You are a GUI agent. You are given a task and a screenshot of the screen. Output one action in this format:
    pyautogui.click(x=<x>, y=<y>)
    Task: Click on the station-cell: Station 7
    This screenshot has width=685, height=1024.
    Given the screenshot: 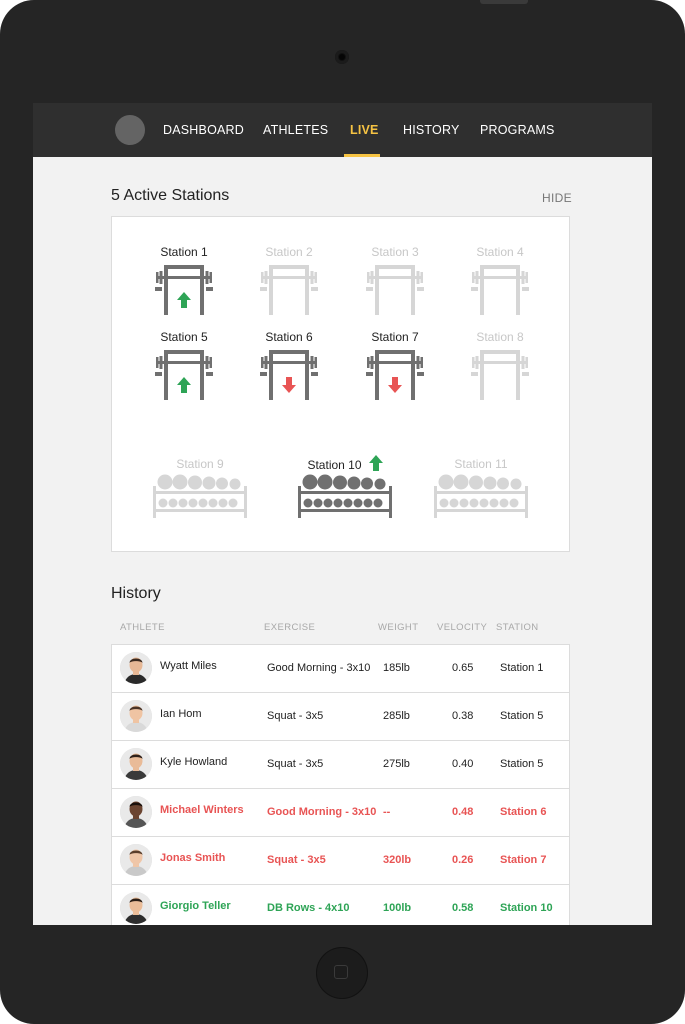 What is the action you would take?
    pyautogui.click(x=523, y=860)
    